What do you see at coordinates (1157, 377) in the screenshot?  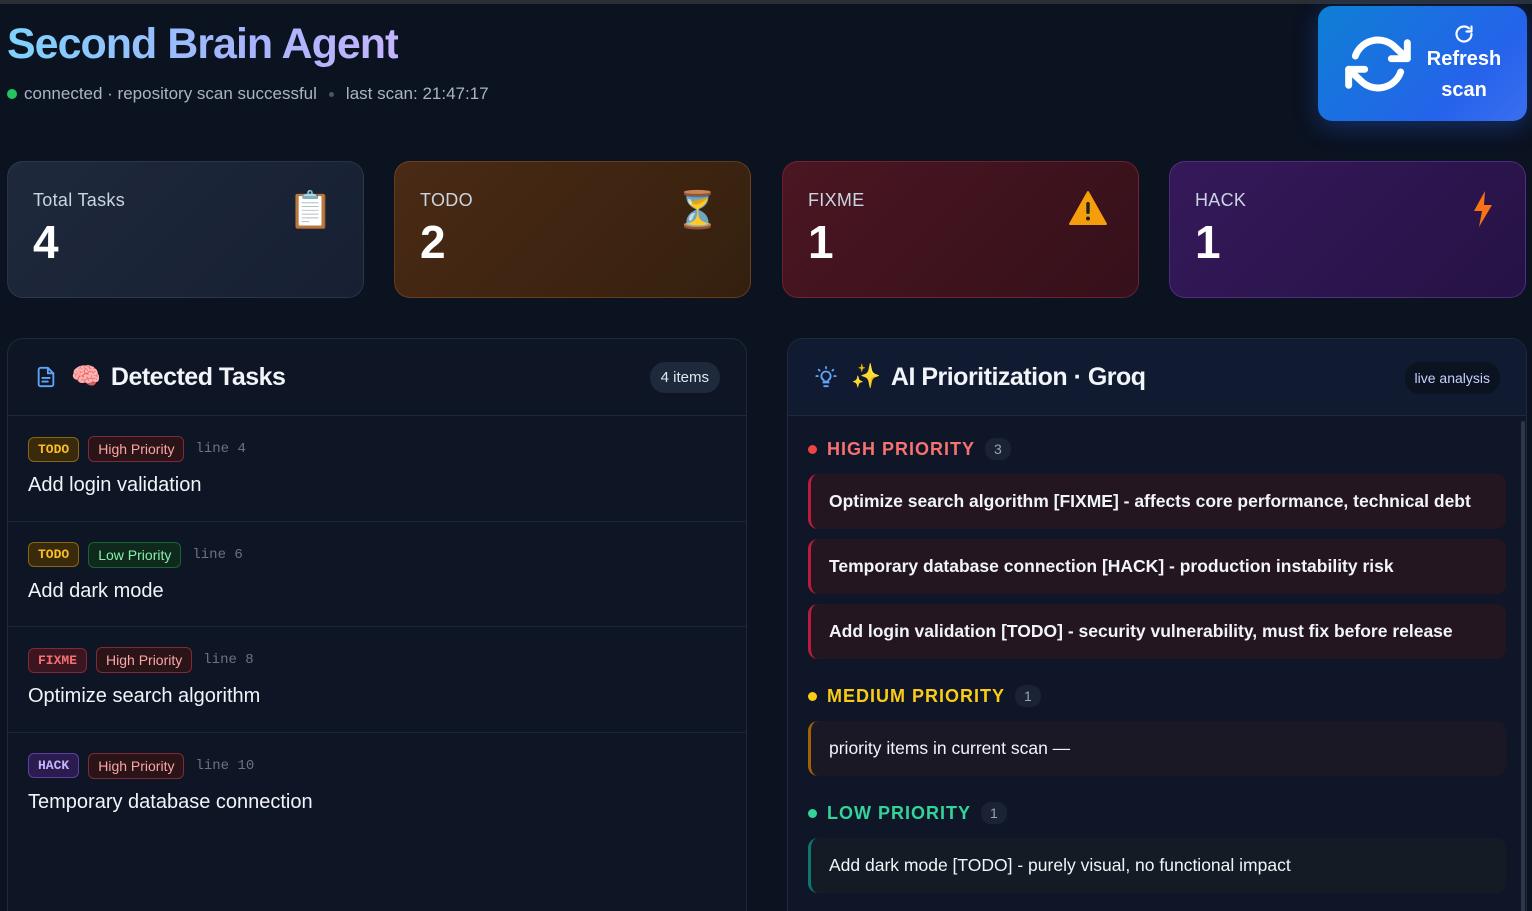 I see `panel-header: ✨ AI Prioritization · Groq live analysis` at bounding box center [1157, 377].